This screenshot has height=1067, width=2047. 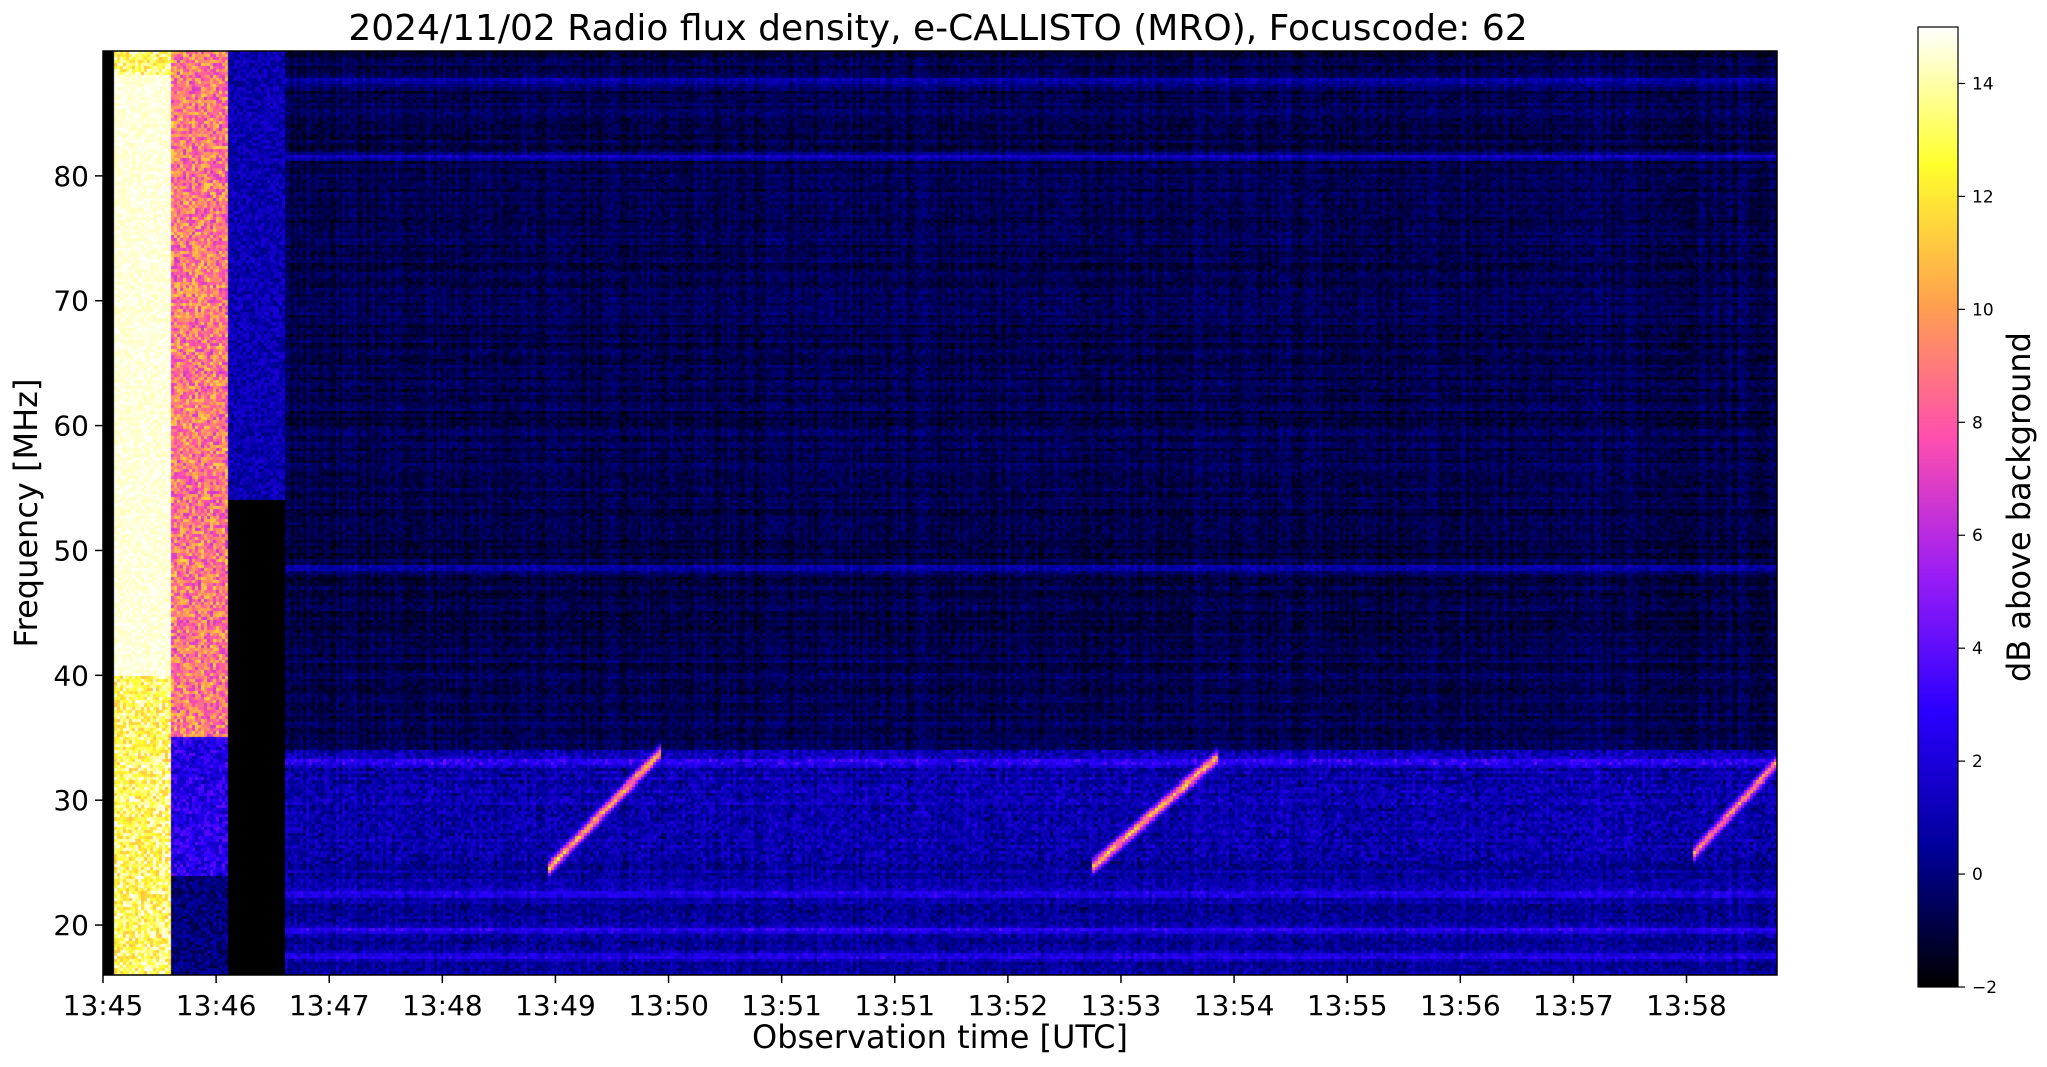 I want to click on y-tick-label: 80, so click(x=71, y=176).